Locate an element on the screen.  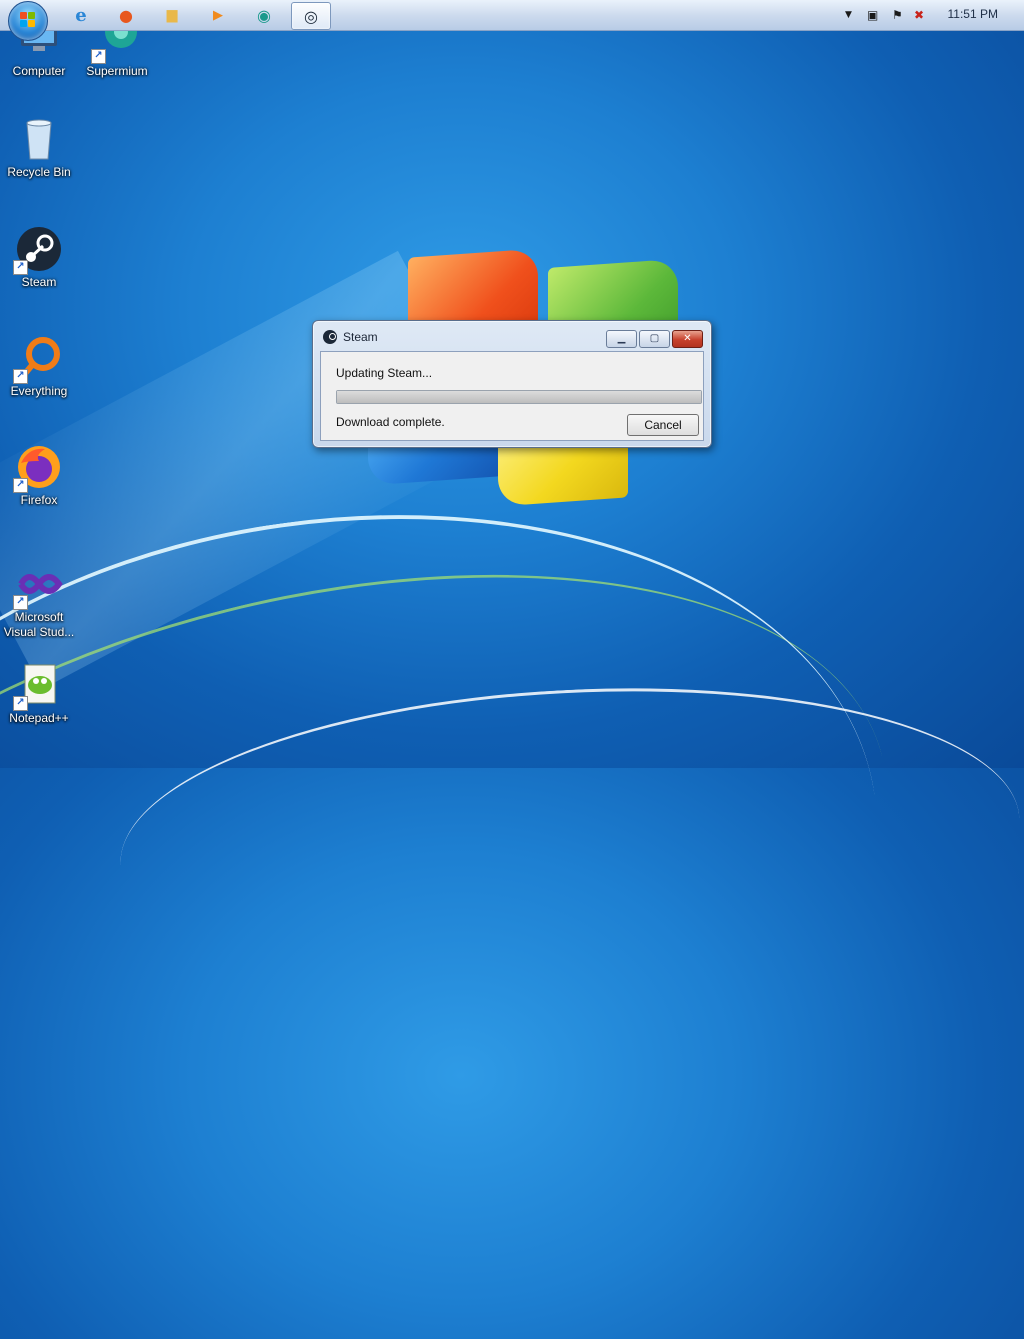
dialog-titlebar: Steam is located at coordinates (350, 337).